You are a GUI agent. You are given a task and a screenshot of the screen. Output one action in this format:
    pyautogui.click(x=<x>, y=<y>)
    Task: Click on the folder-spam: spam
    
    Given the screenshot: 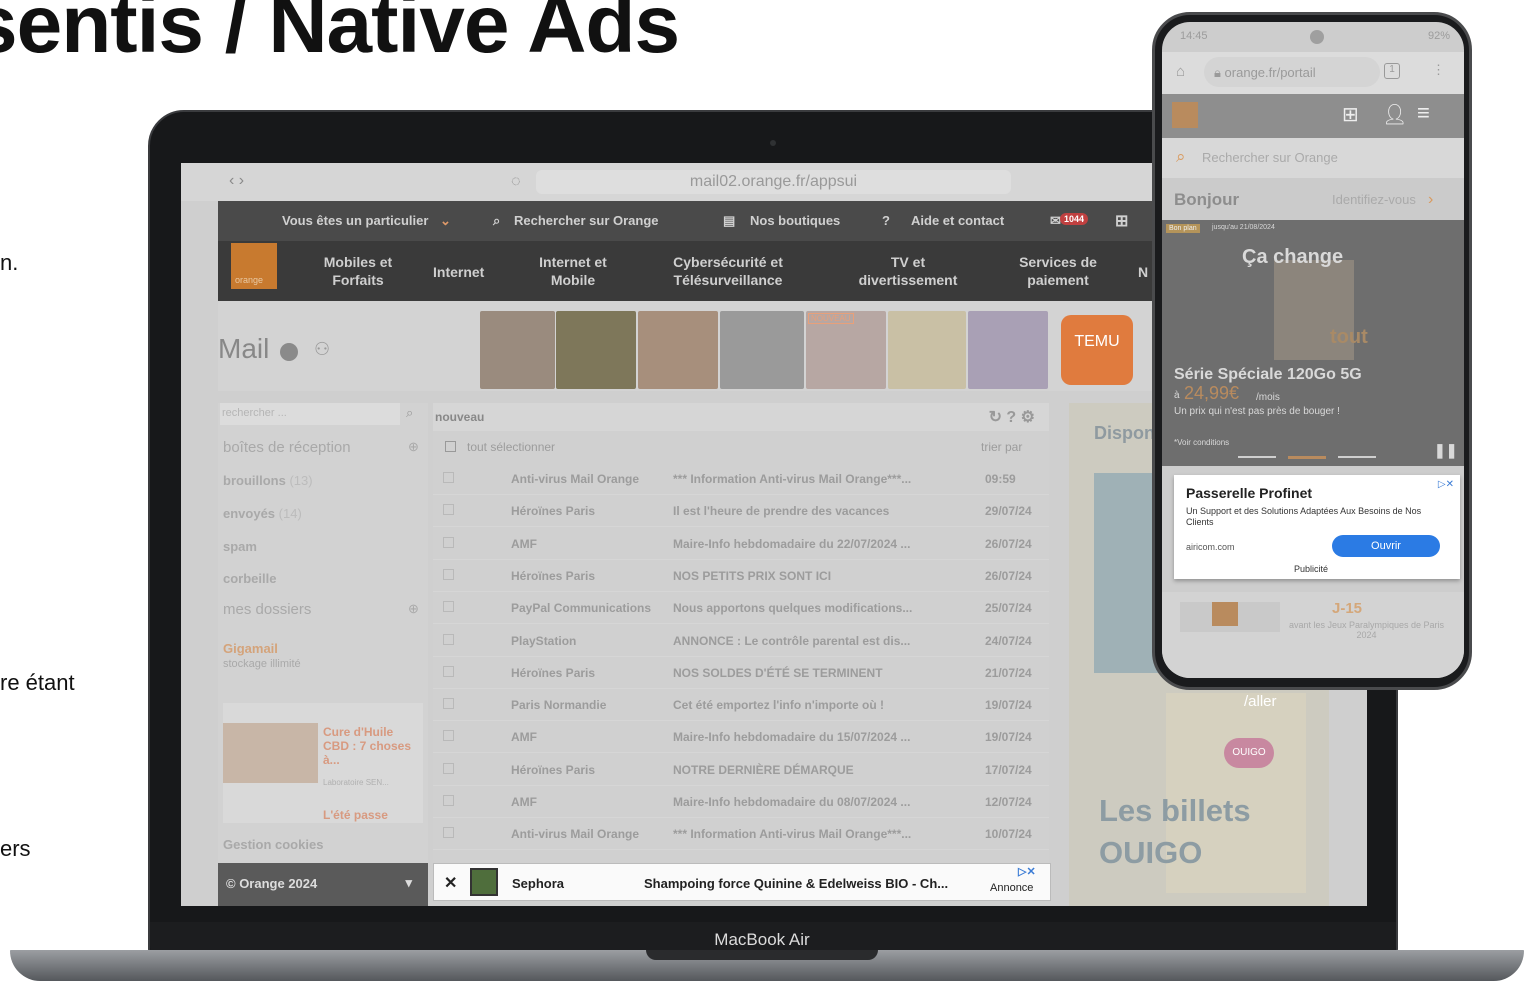 What is the action you would take?
    pyautogui.click(x=240, y=546)
    